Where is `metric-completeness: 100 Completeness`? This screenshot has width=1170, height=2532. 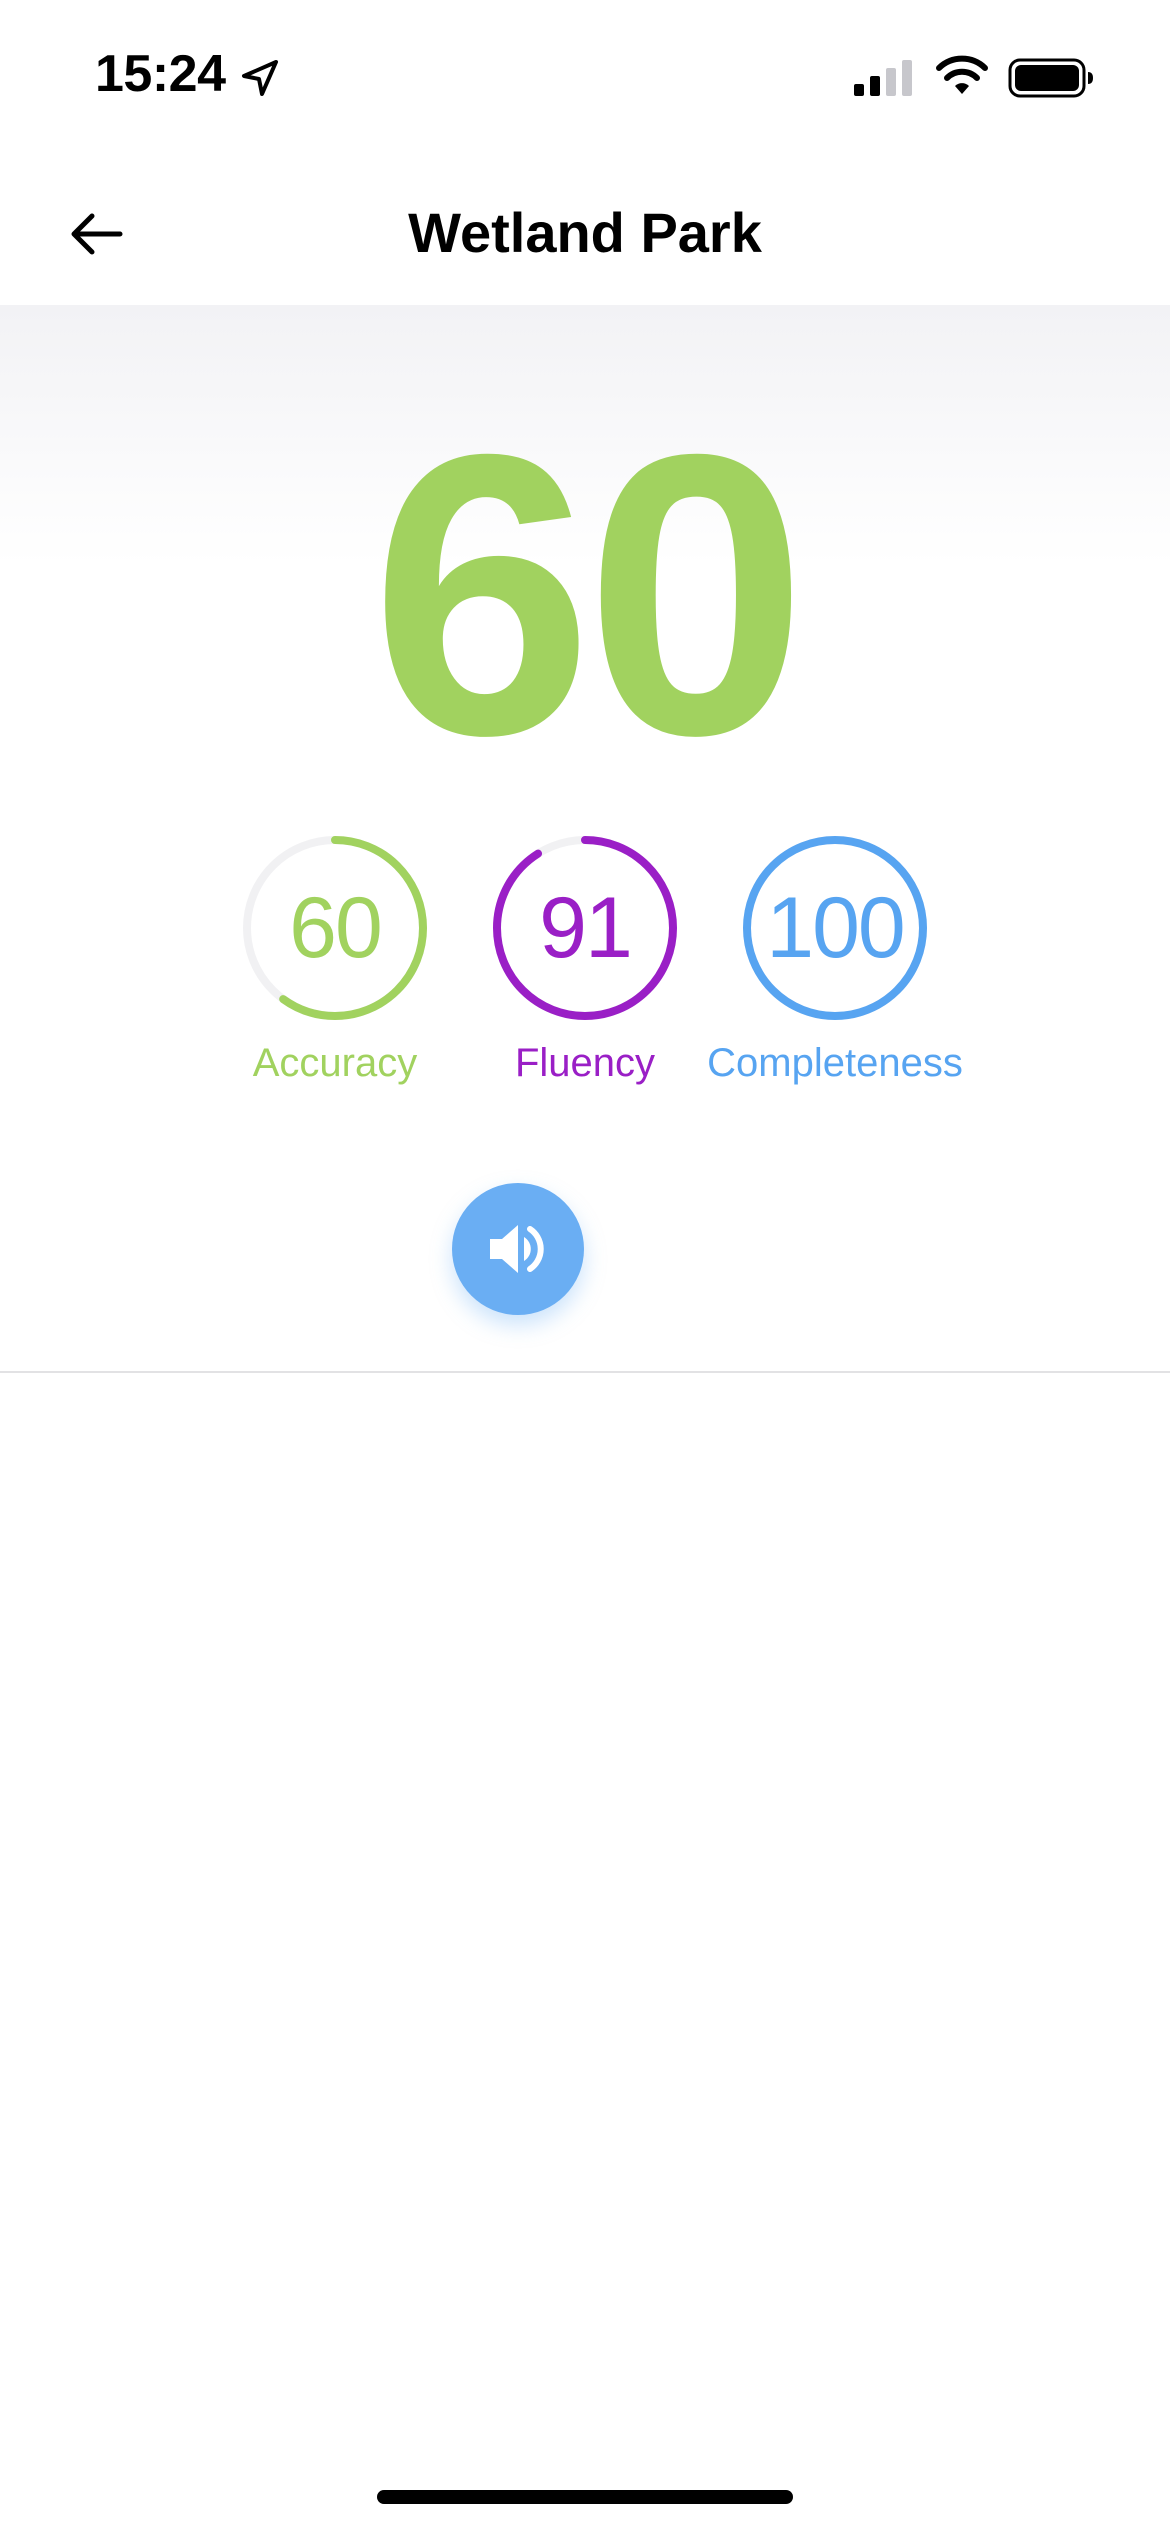
metric-completeness: 100 Completeness is located at coordinates (853, 963).